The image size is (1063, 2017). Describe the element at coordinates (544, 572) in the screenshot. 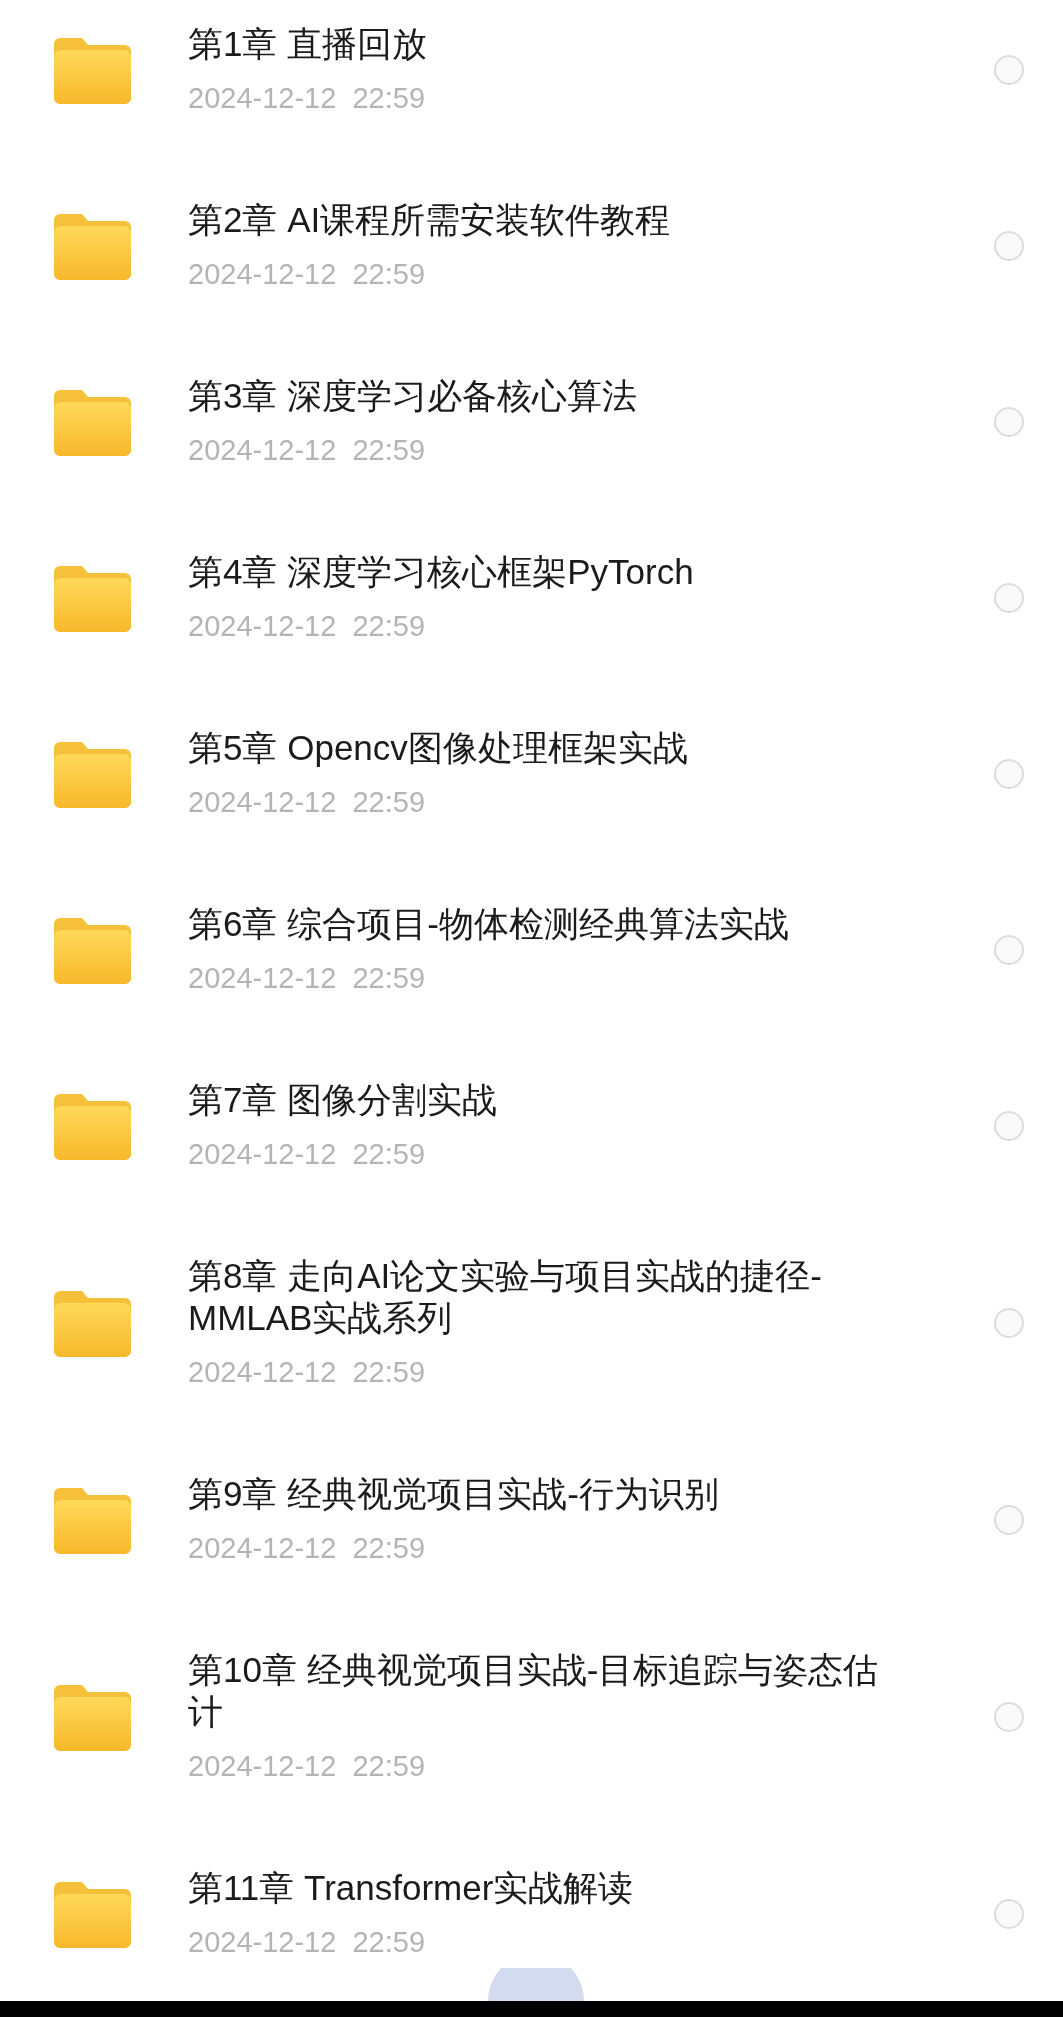

I see `folder-name: 第4章 深度学习核心框架PyTorch` at that location.